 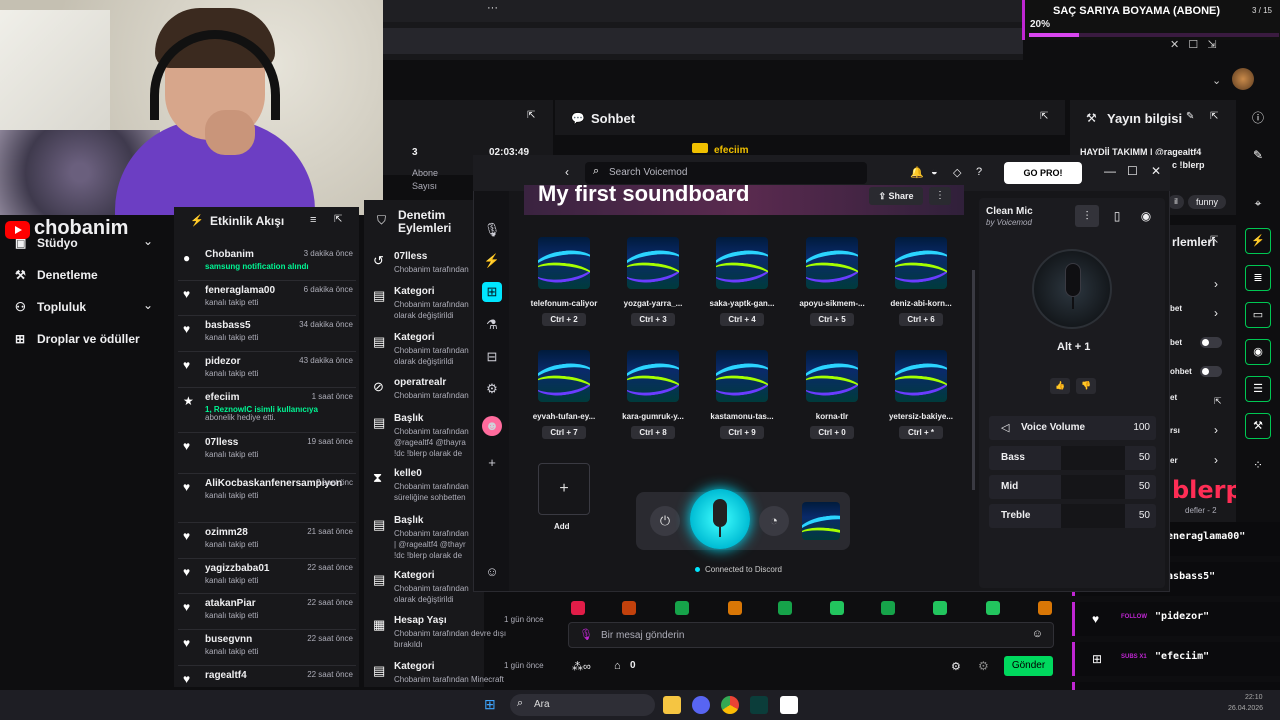 What do you see at coordinates (1072, 428) in the screenshot?
I see `voice-slider: ◁ Voice Volume 100` at bounding box center [1072, 428].